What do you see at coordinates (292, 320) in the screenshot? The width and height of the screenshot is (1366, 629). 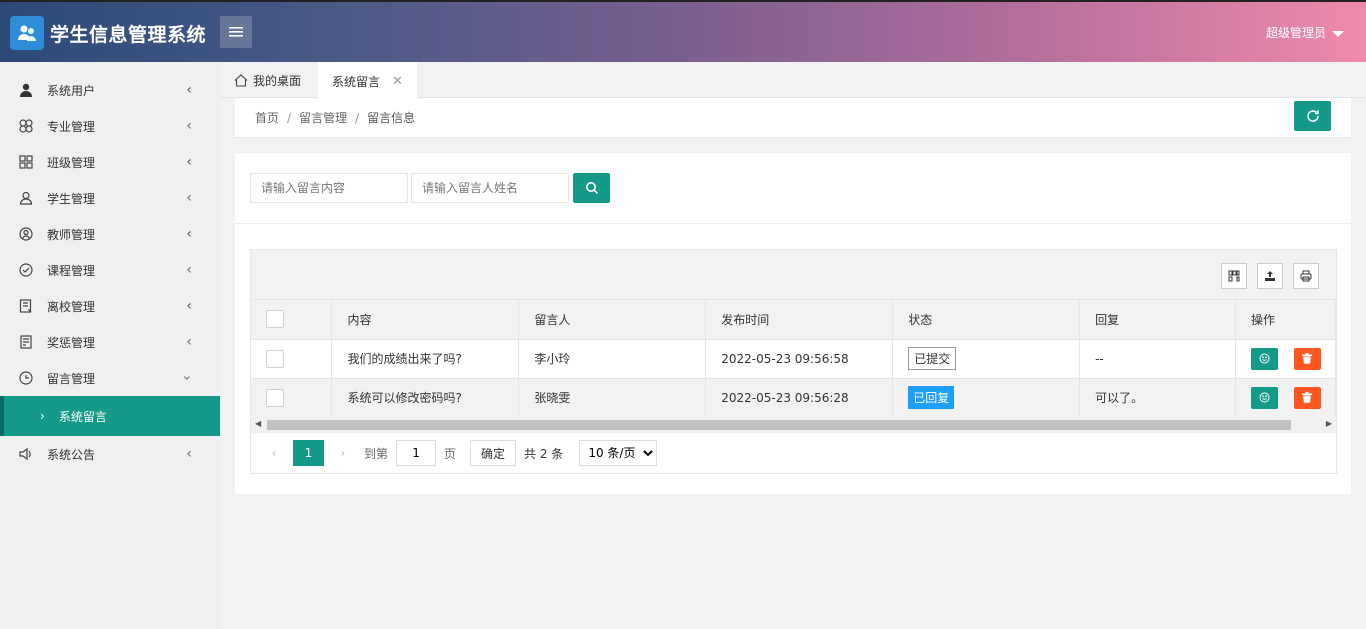 I see `select-all-cell` at bounding box center [292, 320].